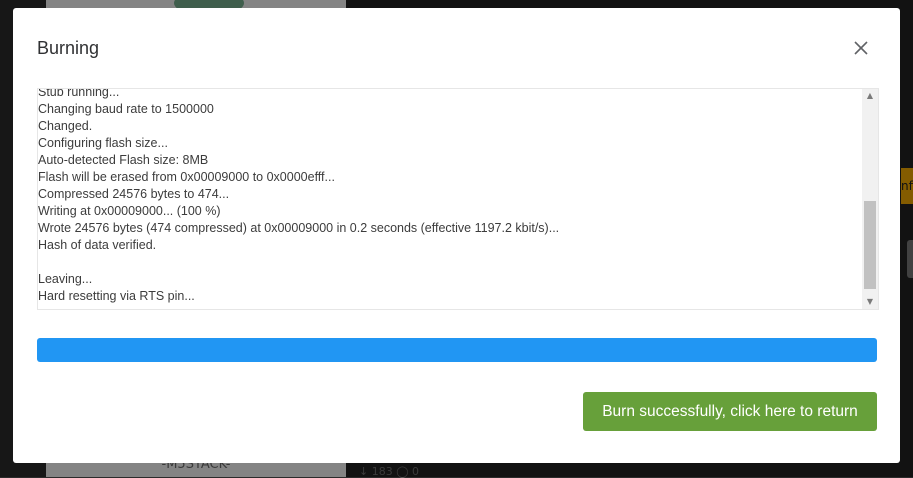 This screenshot has width=913, height=478. What do you see at coordinates (730, 411) in the screenshot?
I see `return-button: Burn successfully, click here to return` at bounding box center [730, 411].